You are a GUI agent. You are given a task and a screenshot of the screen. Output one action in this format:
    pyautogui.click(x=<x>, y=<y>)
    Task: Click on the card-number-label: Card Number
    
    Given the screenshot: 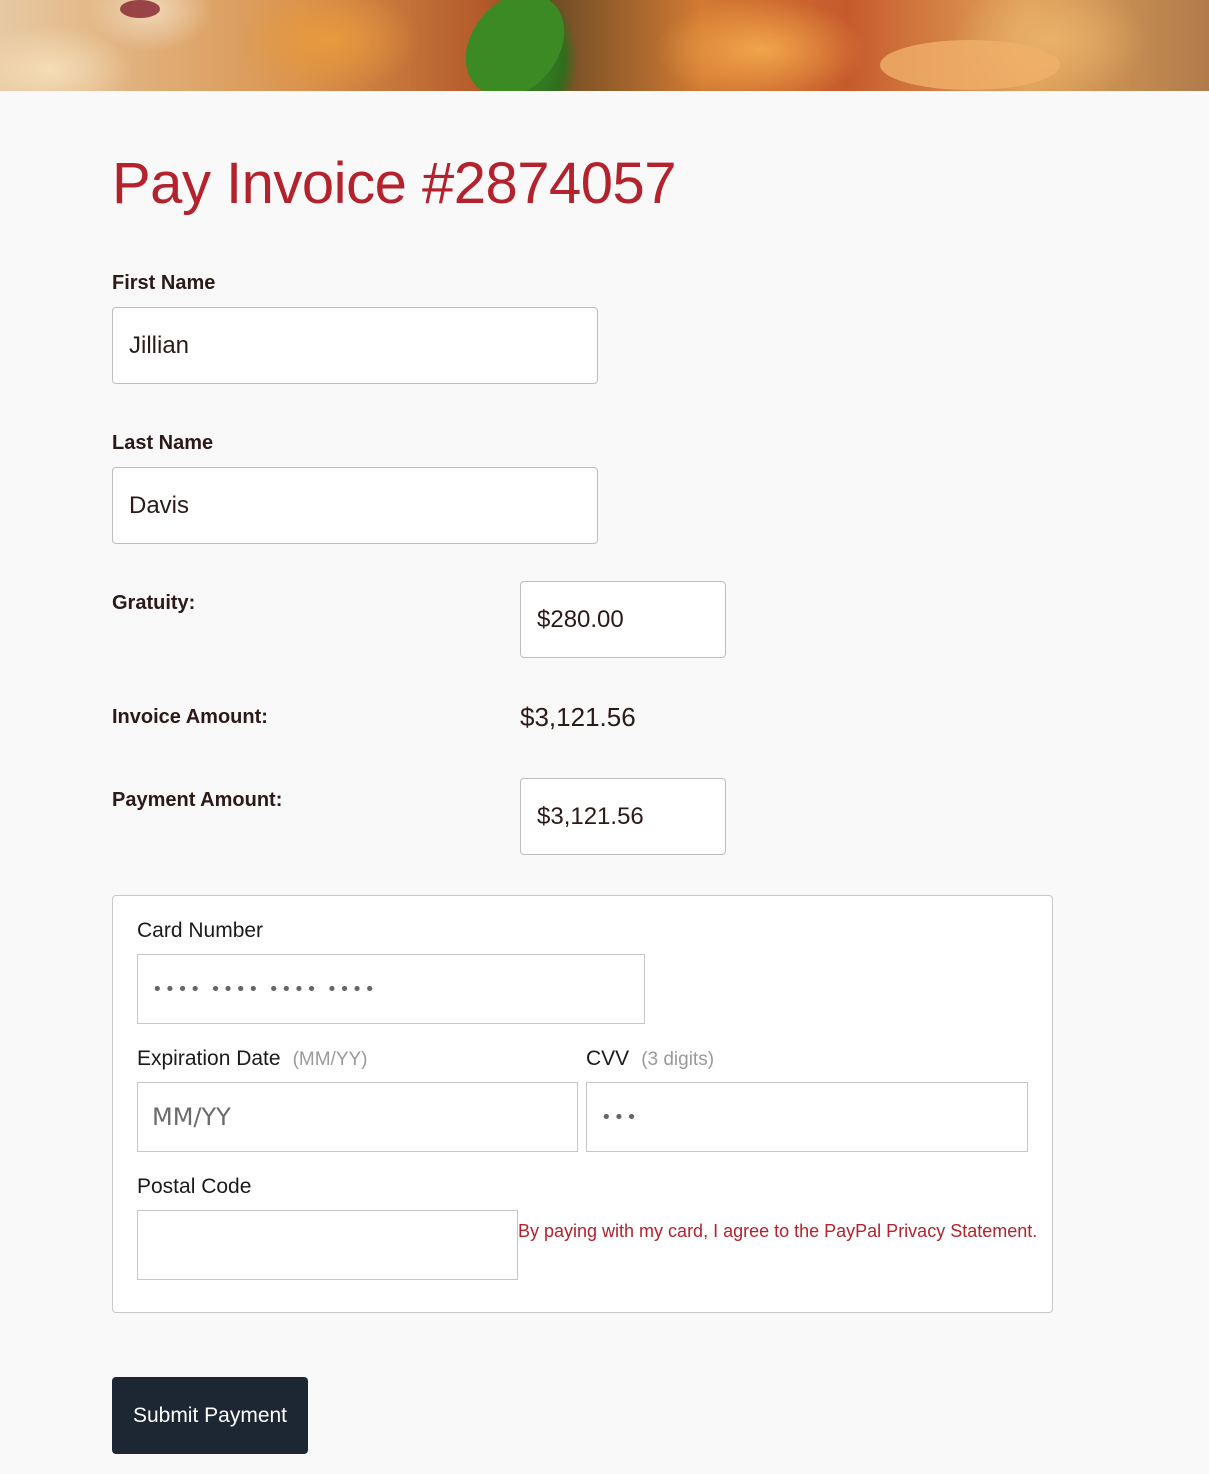 What is the action you would take?
    pyautogui.click(x=200, y=930)
    